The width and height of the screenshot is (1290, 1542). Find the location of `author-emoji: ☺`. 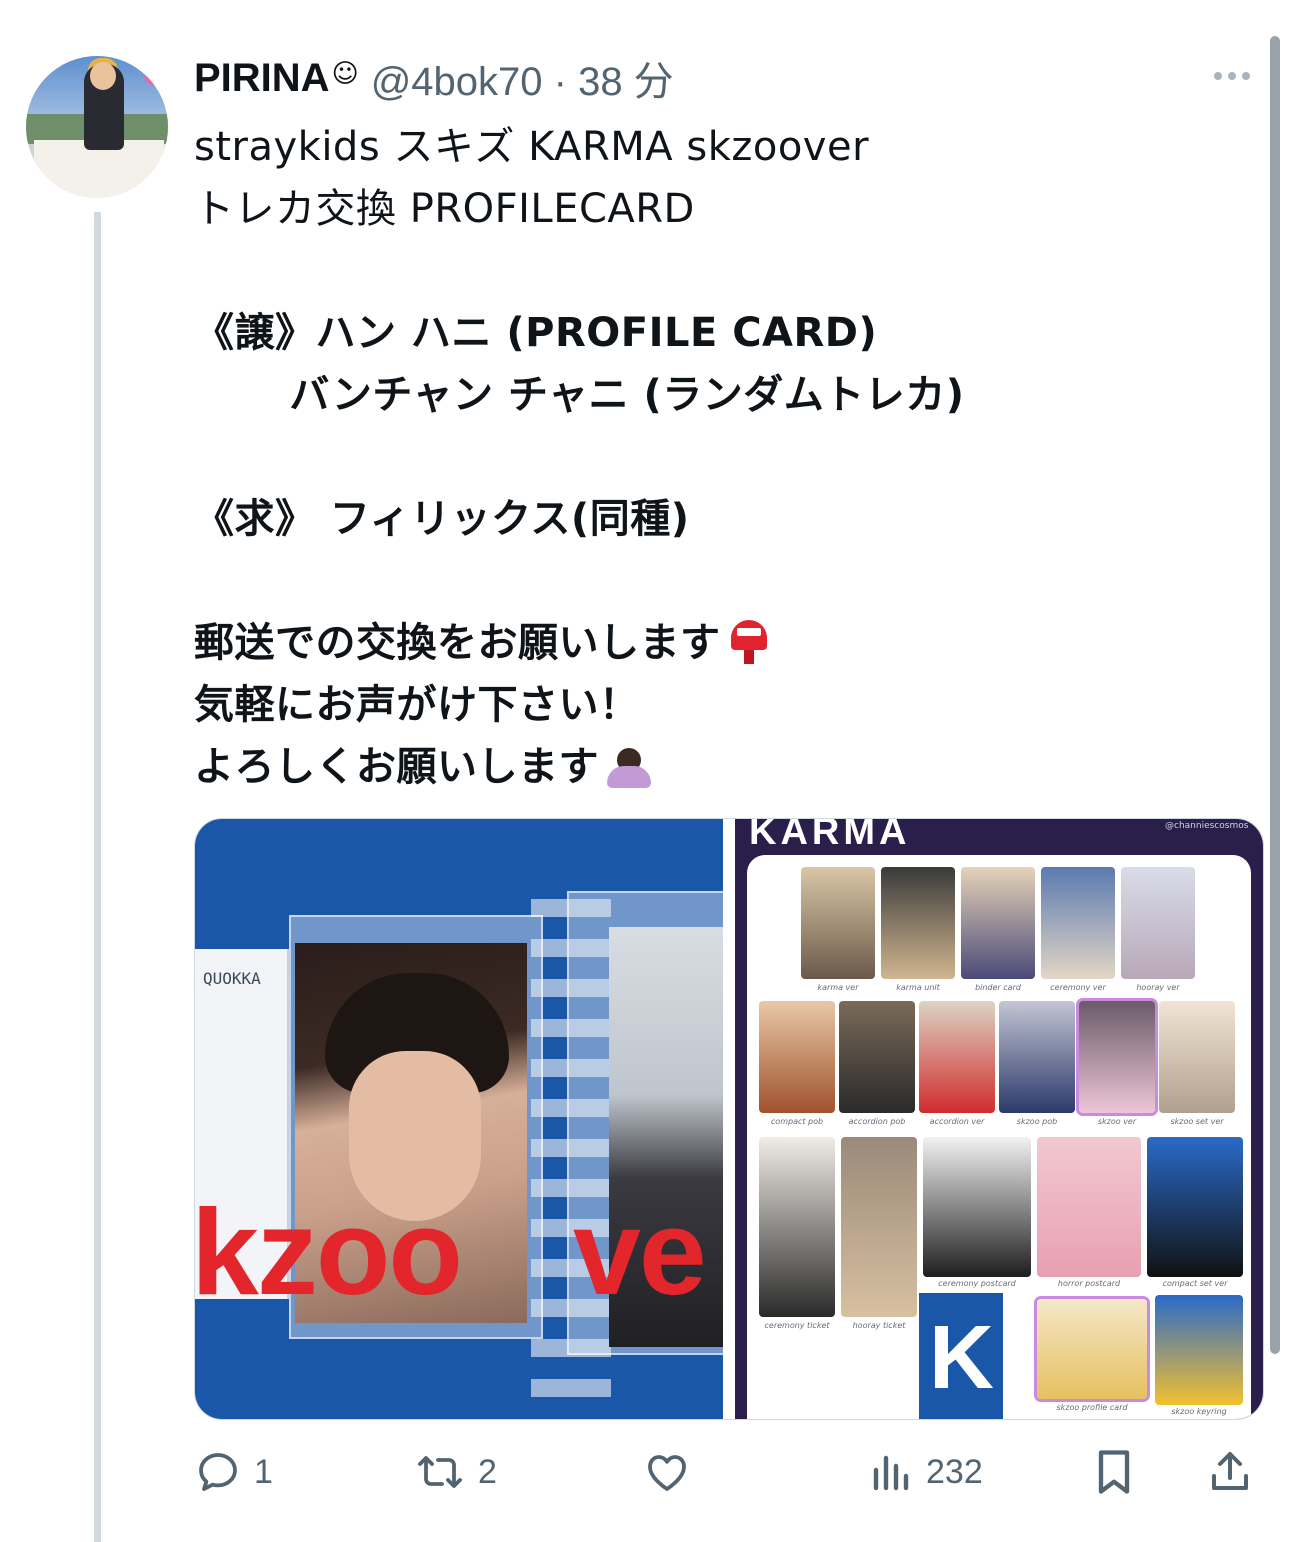

author-emoji: ☺ is located at coordinates (345, 74).